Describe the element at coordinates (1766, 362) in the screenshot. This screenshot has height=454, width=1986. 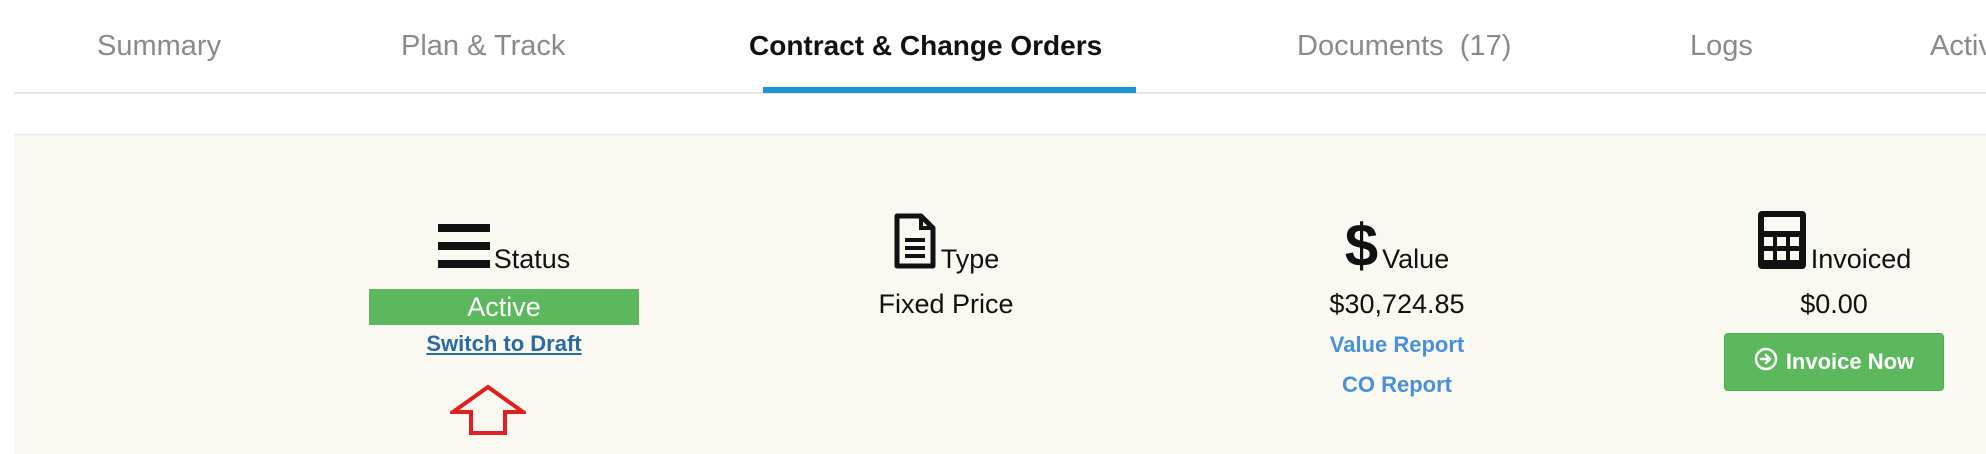
I see `arrow-circle-right-icon` at that location.